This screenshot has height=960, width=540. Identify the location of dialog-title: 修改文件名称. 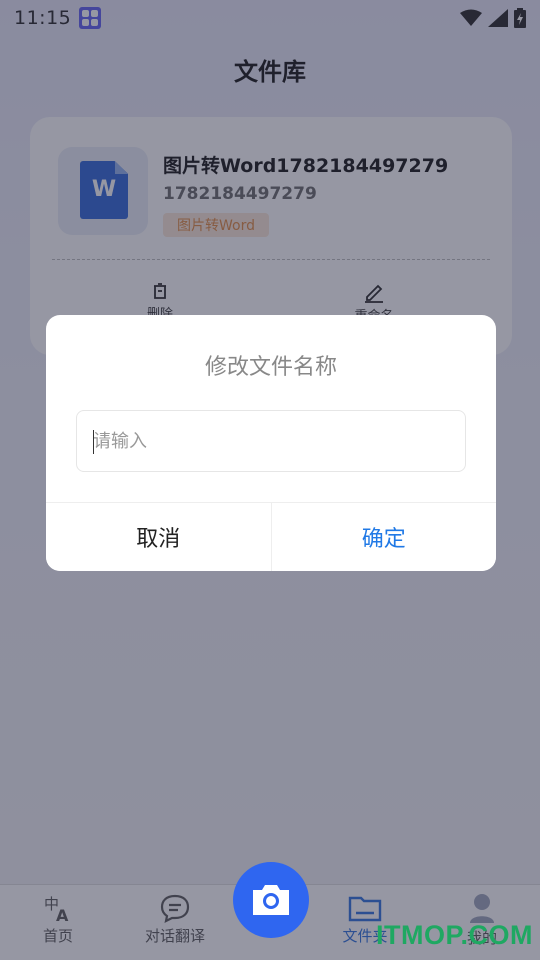
(270, 367).